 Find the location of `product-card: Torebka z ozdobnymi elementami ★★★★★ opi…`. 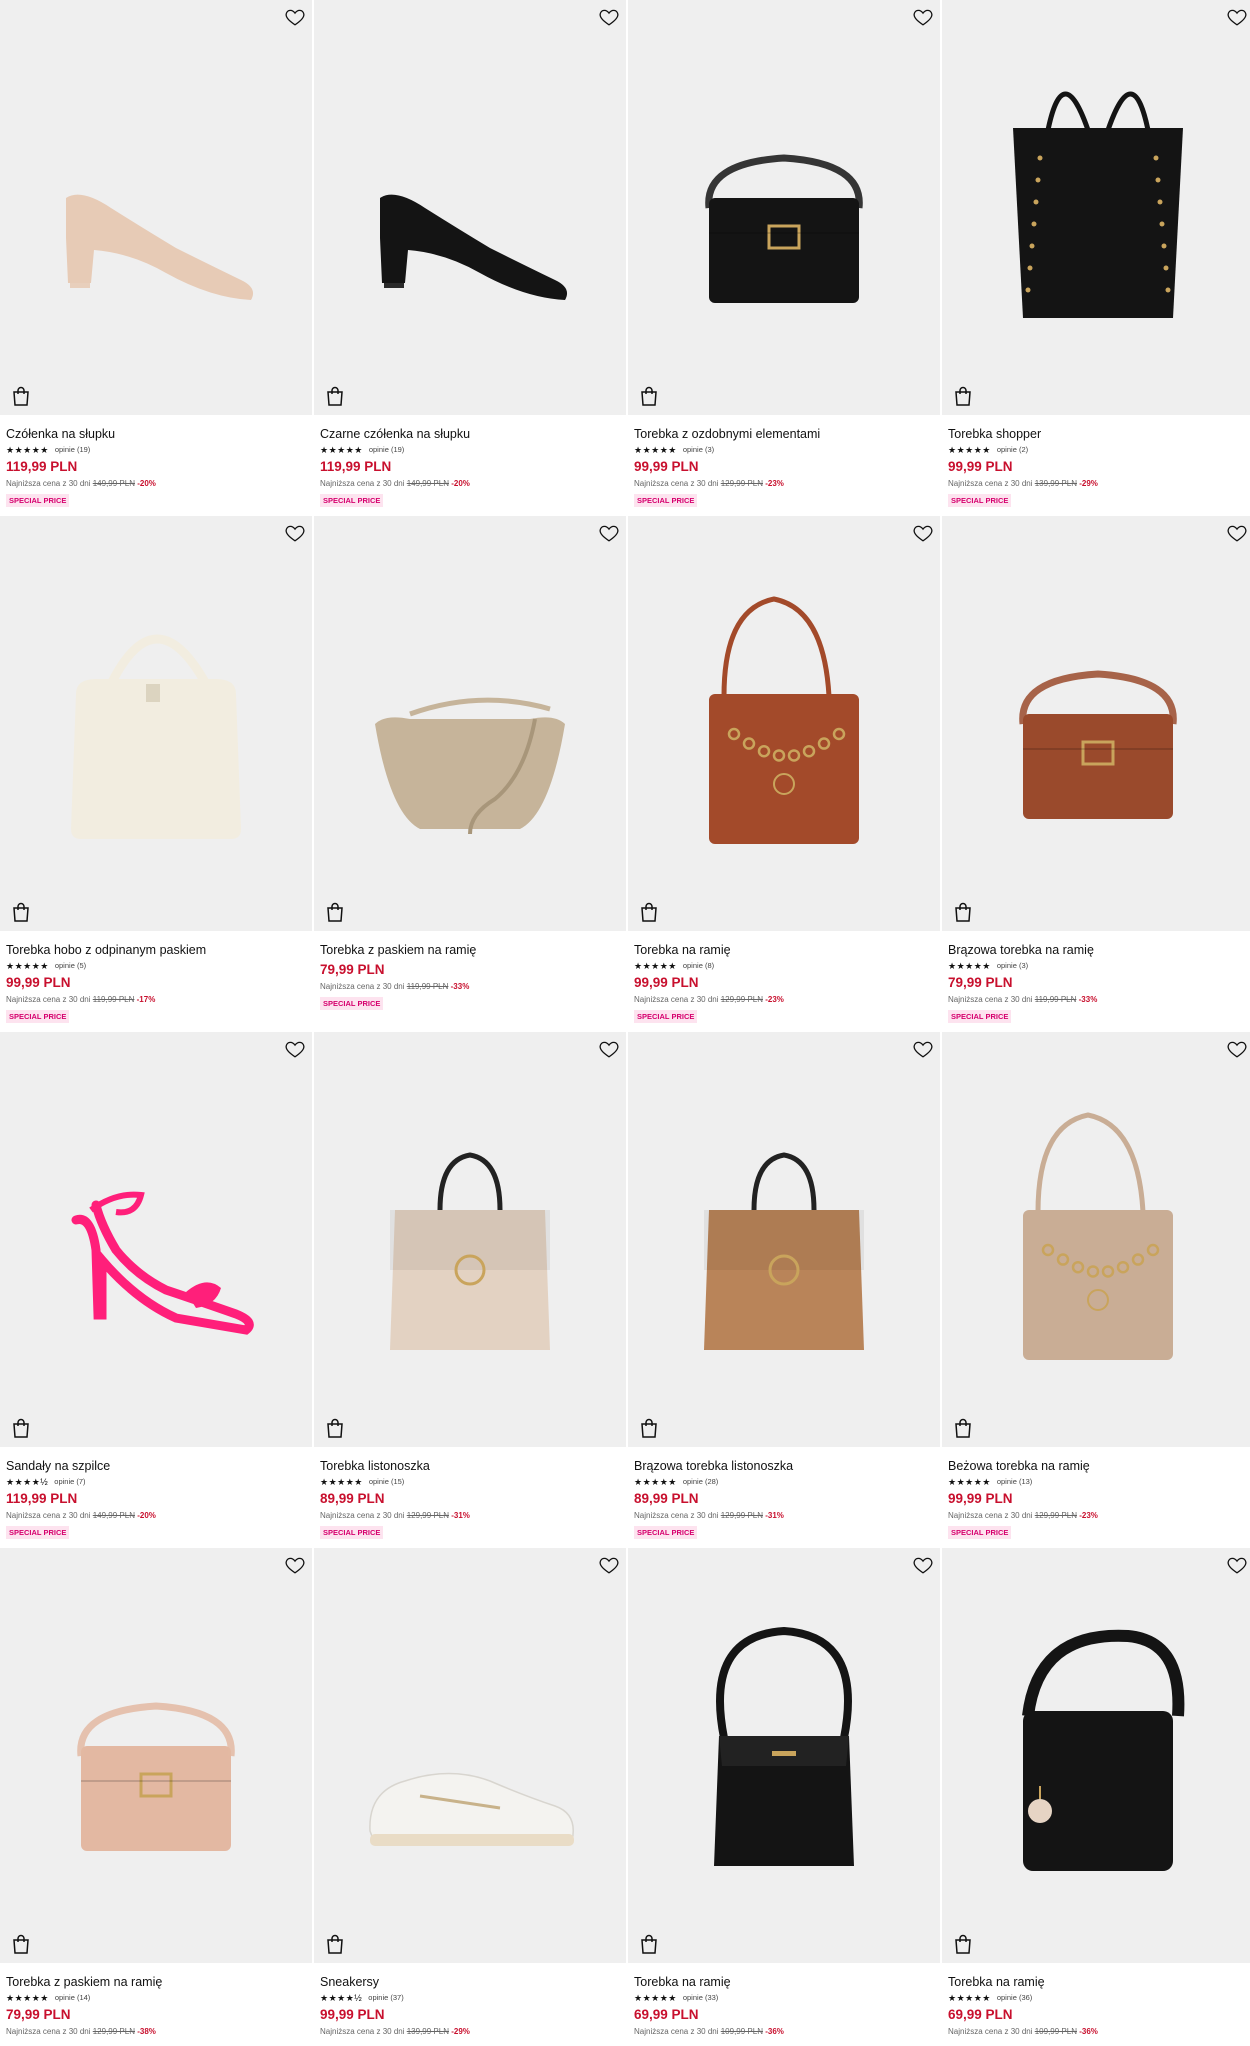

product-card: Torebka z ozdobnymi elementami ★★★★★ opi… is located at coordinates (784, 258).